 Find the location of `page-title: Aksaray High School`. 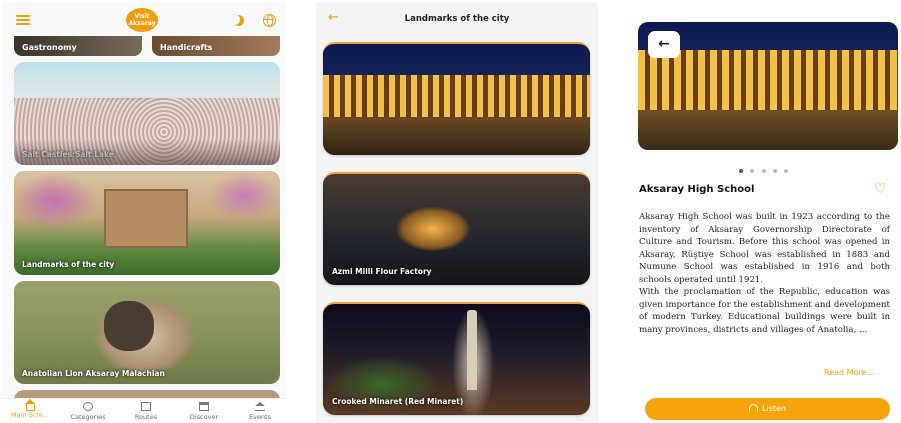

page-title: Aksaray High School is located at coordinates (697, 189).